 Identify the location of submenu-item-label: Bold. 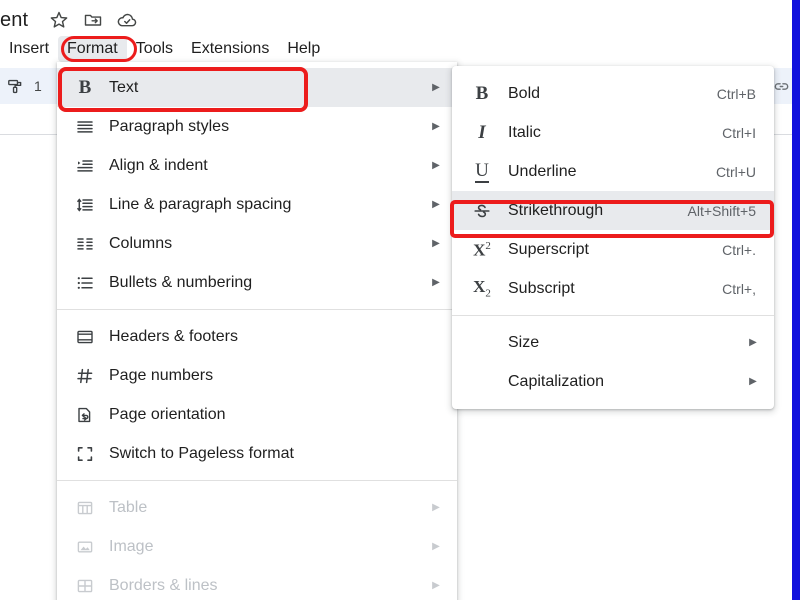
(524, 93).